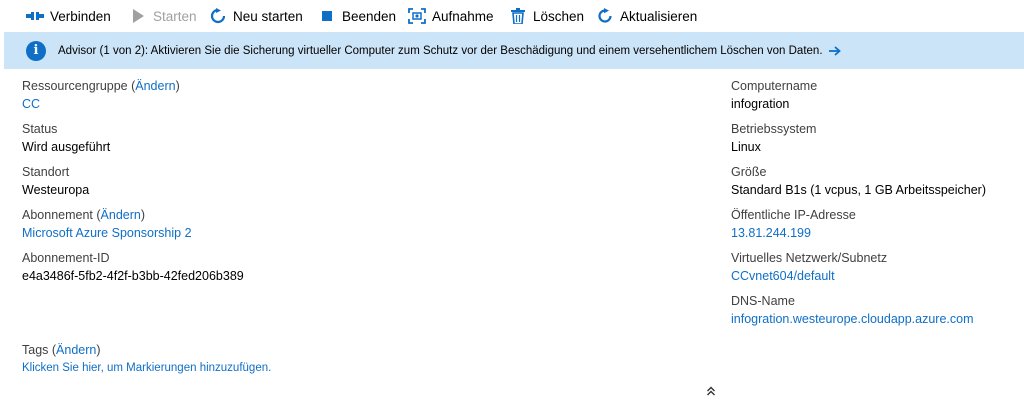 The width and height of the screenshot is (1024, 400). What do you see at coordinates (605, 16) in the screenshot?
I see `refresh-icon` at bounding box center [605, 16].